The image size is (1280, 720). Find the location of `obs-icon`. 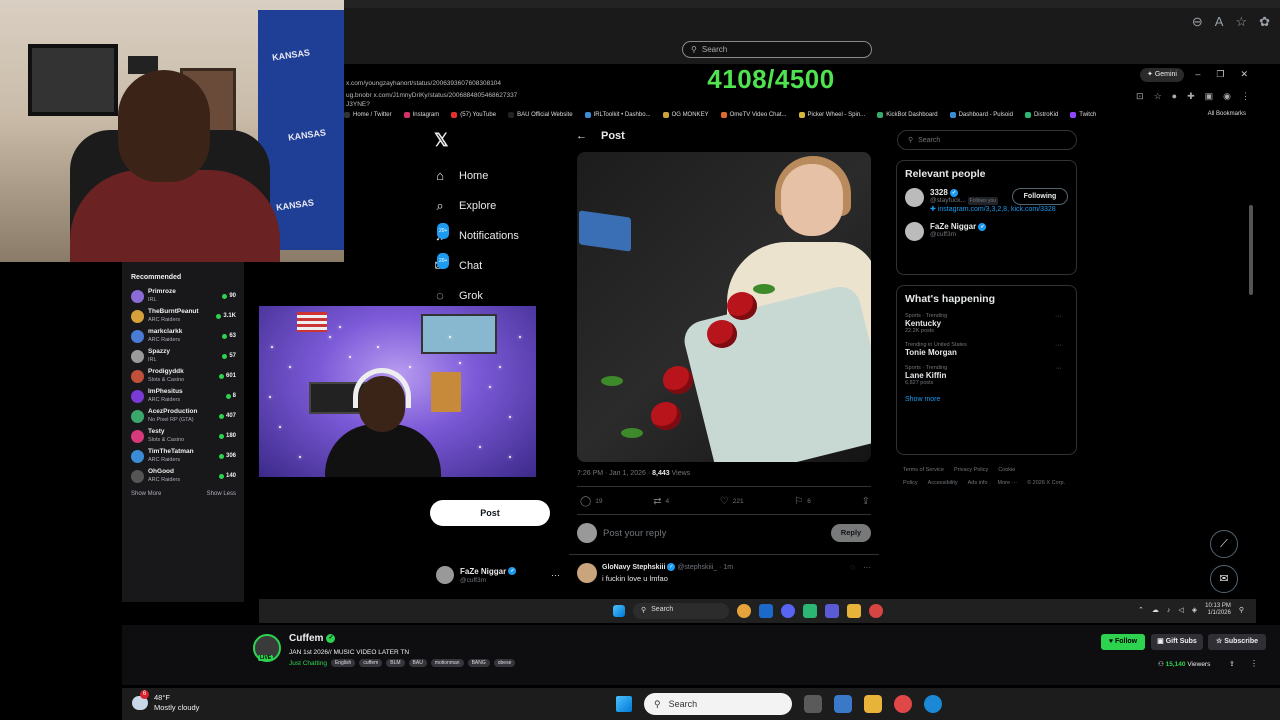

obs-icon is located at coordinates (832, 611).